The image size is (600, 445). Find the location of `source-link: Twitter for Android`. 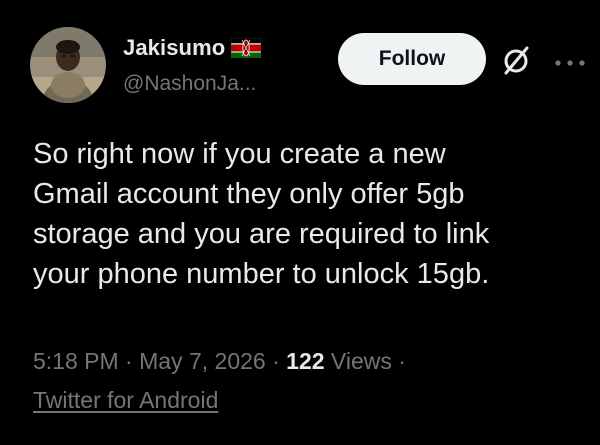

source-link: Twitter for Android is located at coordinates (125, 400).